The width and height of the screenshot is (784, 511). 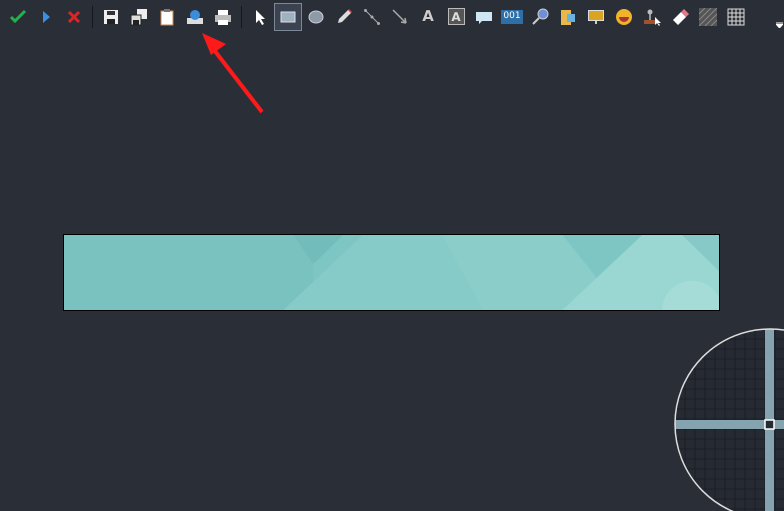 I want to click on magnifier-icon, so click(x=540, y=17).